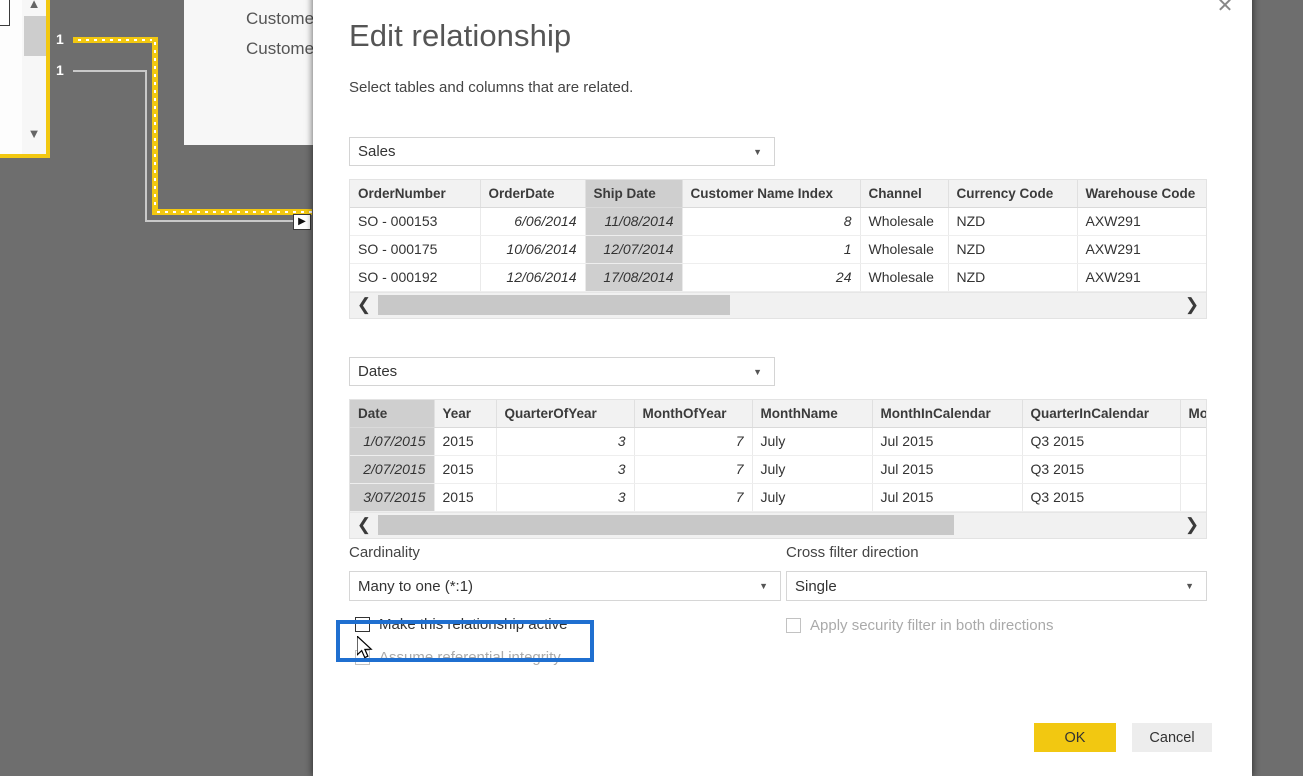  What do you see at coordinates (378, 371) in the screenshot?
I see `to-table-select-value: Dates` at bounding box center [378, 371].